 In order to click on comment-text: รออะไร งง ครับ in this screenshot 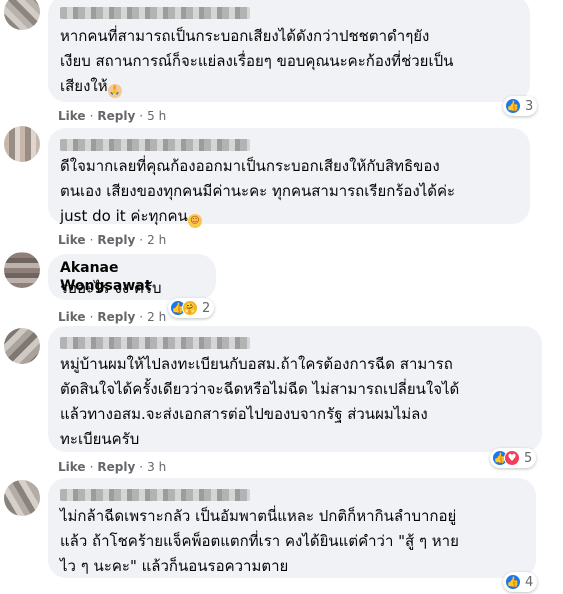, I will do `click(111, 288)`.